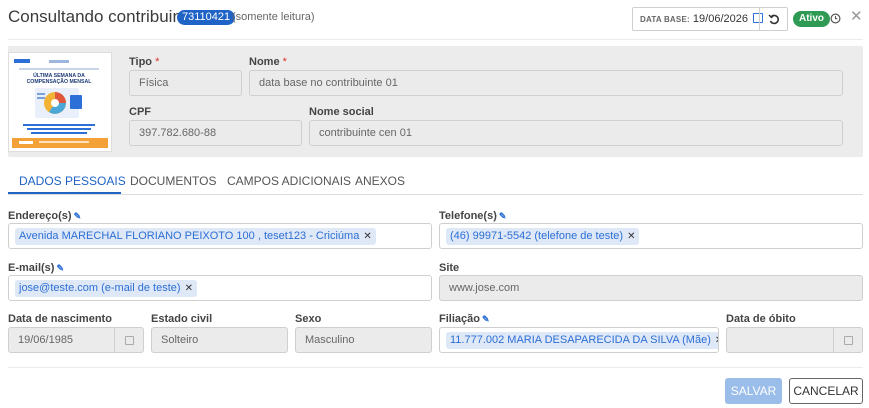 This screenshot has width=869, height=408. Describe the element at coordinates (464, 319) in the screenshot. I see `filiacao-label: Filiação ✎` at that location.